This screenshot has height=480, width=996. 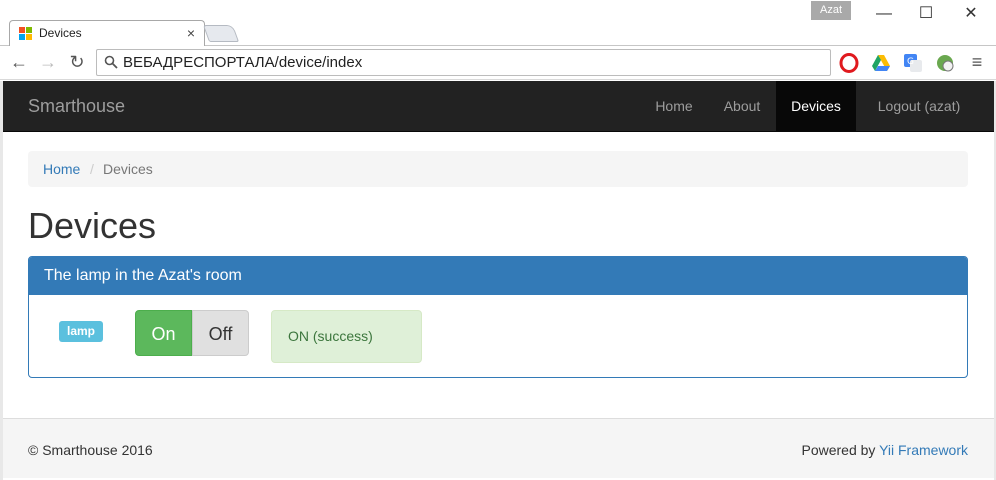 What do you see at coordinates (884, 14) in the screenshot?
I see `minimize-button: —` at bounding box center [884, 14].